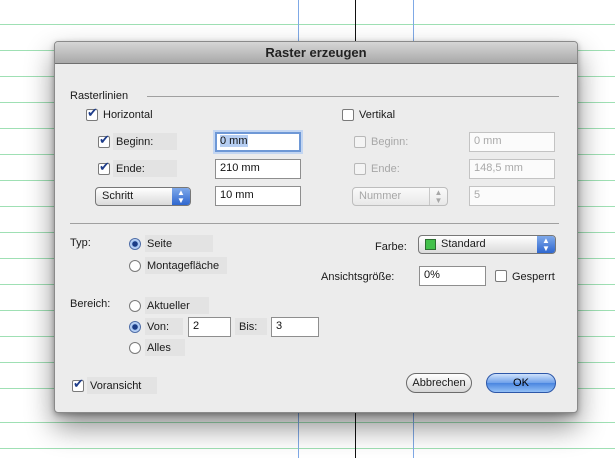 This screenshot has width=615, height=458. I want to click on horizontal-start-input: 0 mm, so click(258, 142).